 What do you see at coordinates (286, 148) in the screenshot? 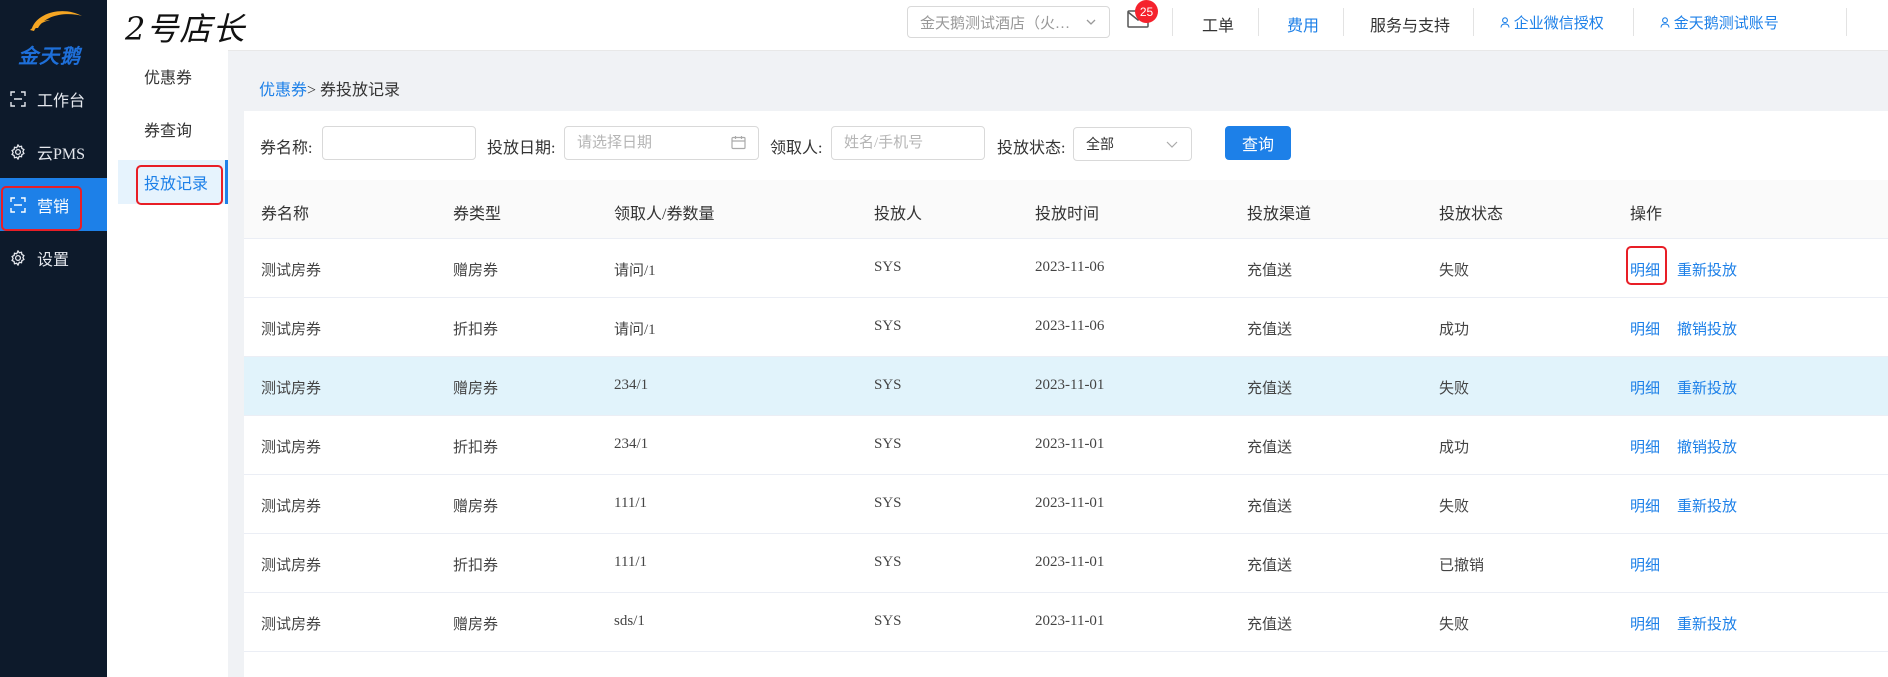
I see `coupon-name-label: 券名称:` at bounding box center [286, 148].